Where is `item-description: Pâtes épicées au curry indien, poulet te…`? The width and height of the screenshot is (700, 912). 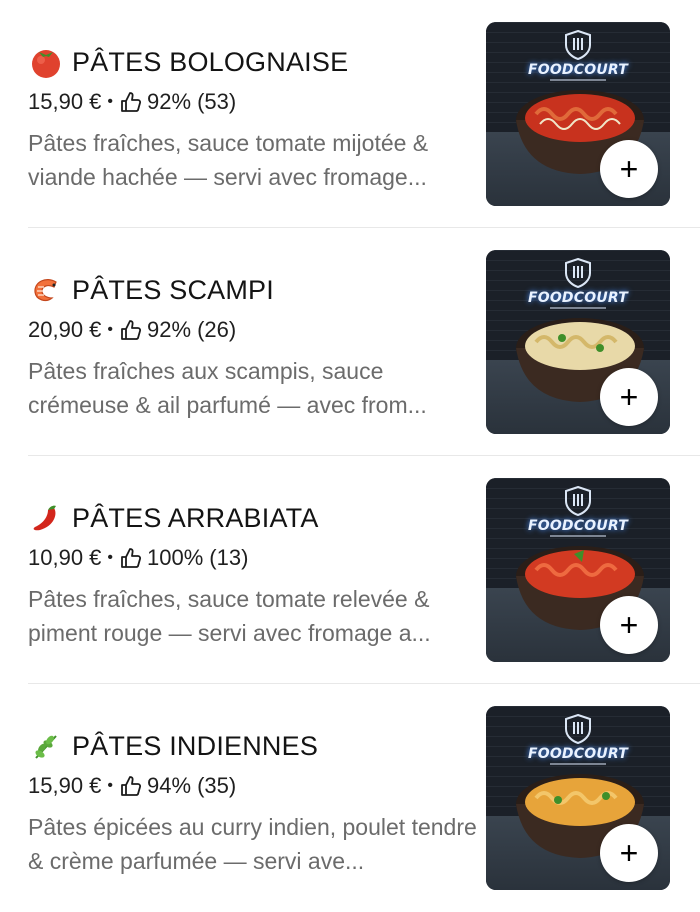
item-description: Pâtes épicées au curry indien, poulet te… is located at coordinates (252, 844).